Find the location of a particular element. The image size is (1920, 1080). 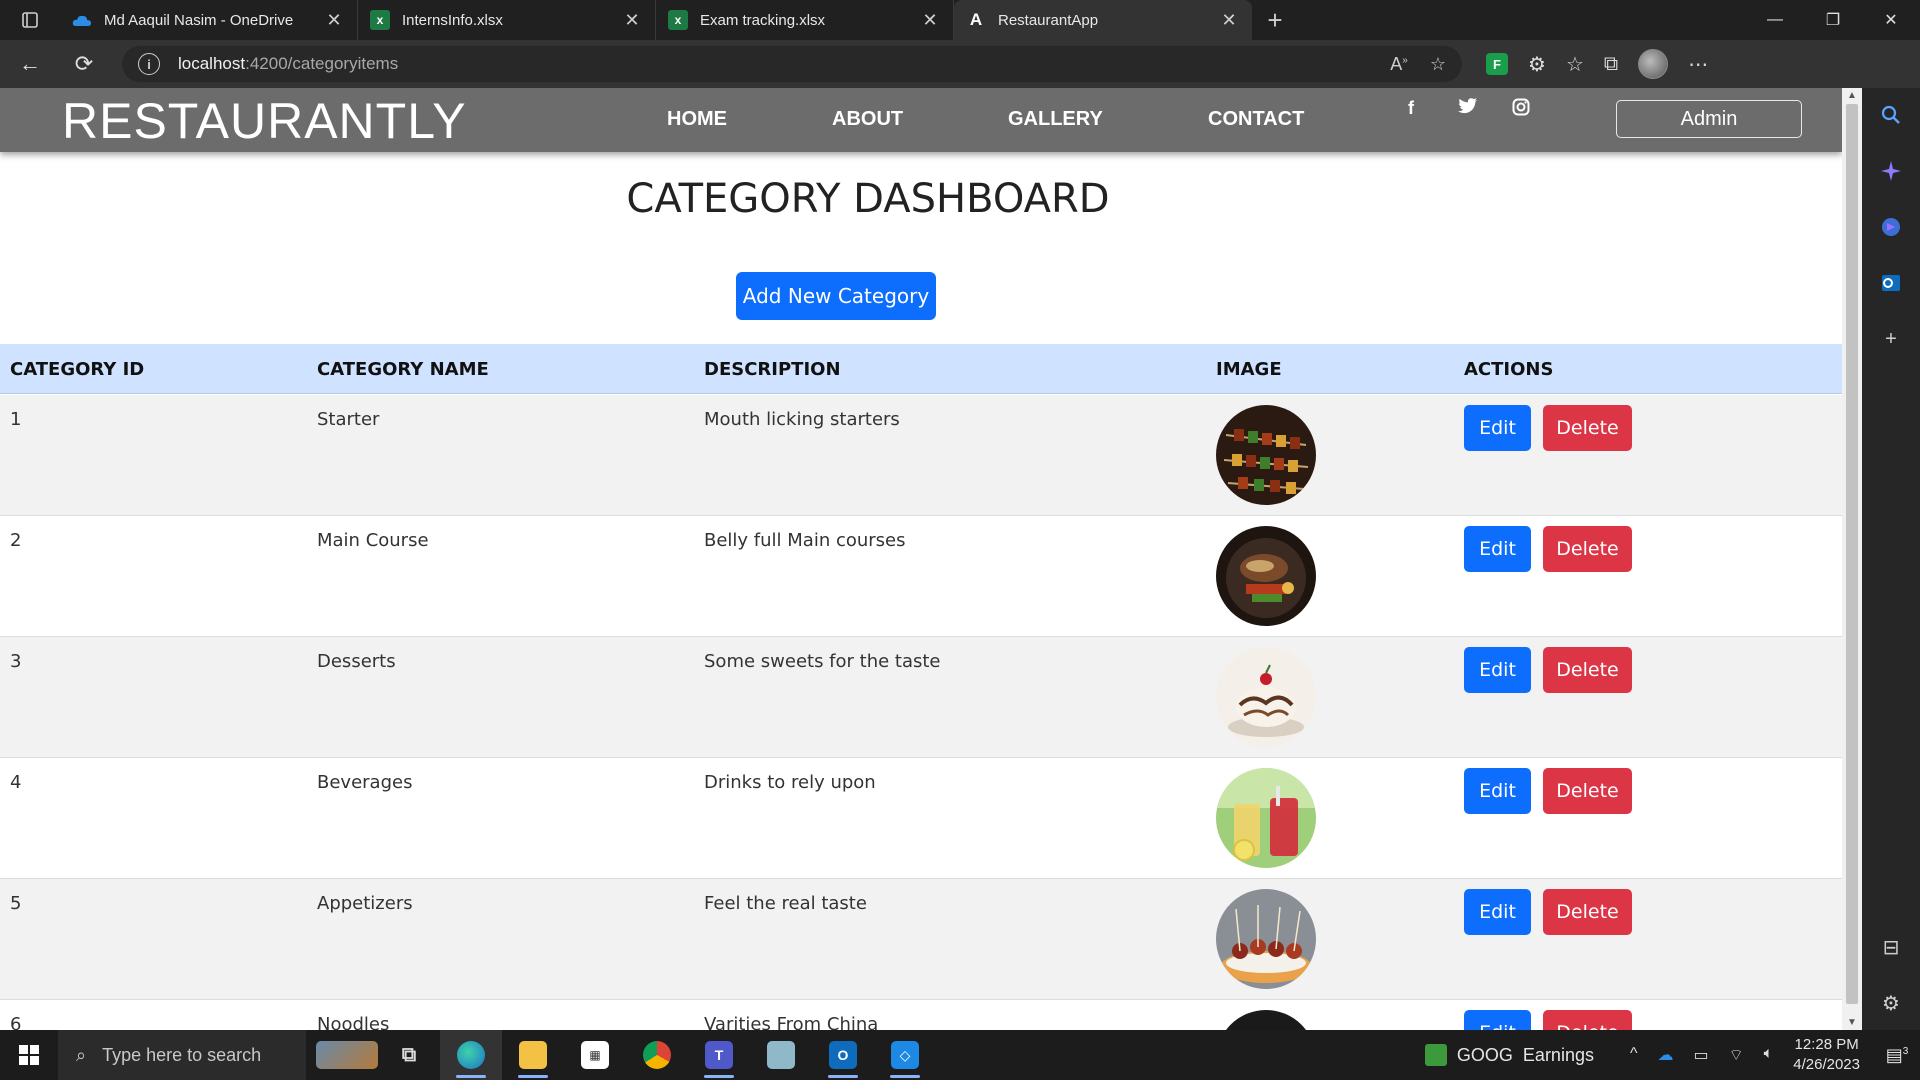

stock-widget: GOOG Earnings is located at coordinates (1509, 1055).